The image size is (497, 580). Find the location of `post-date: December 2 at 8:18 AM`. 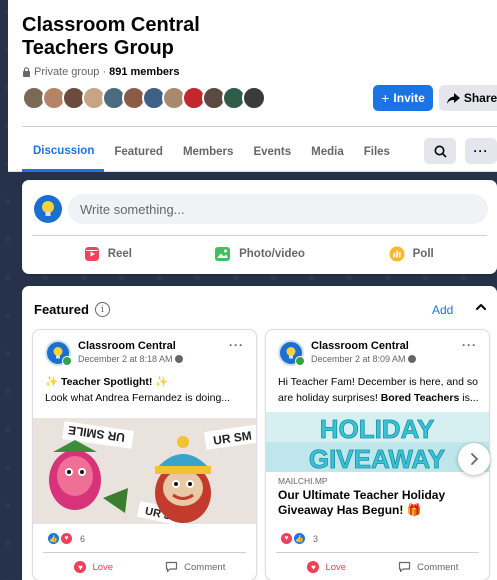

post-date: December 2 at 8:18 AM is located at coordinates (125, 359).